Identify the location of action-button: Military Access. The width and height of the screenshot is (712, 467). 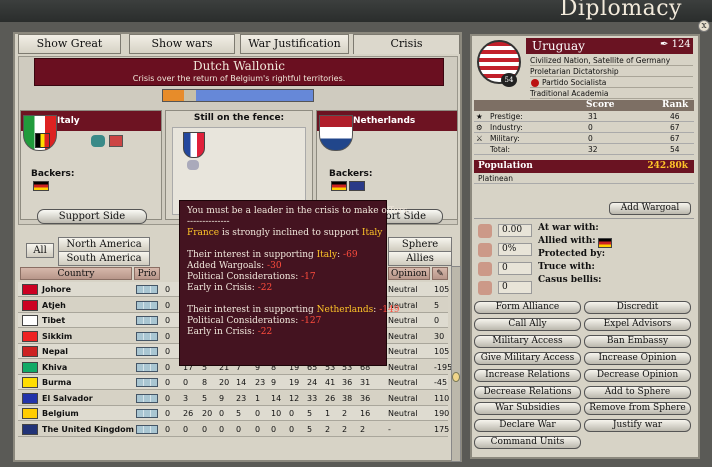
(527, 341).